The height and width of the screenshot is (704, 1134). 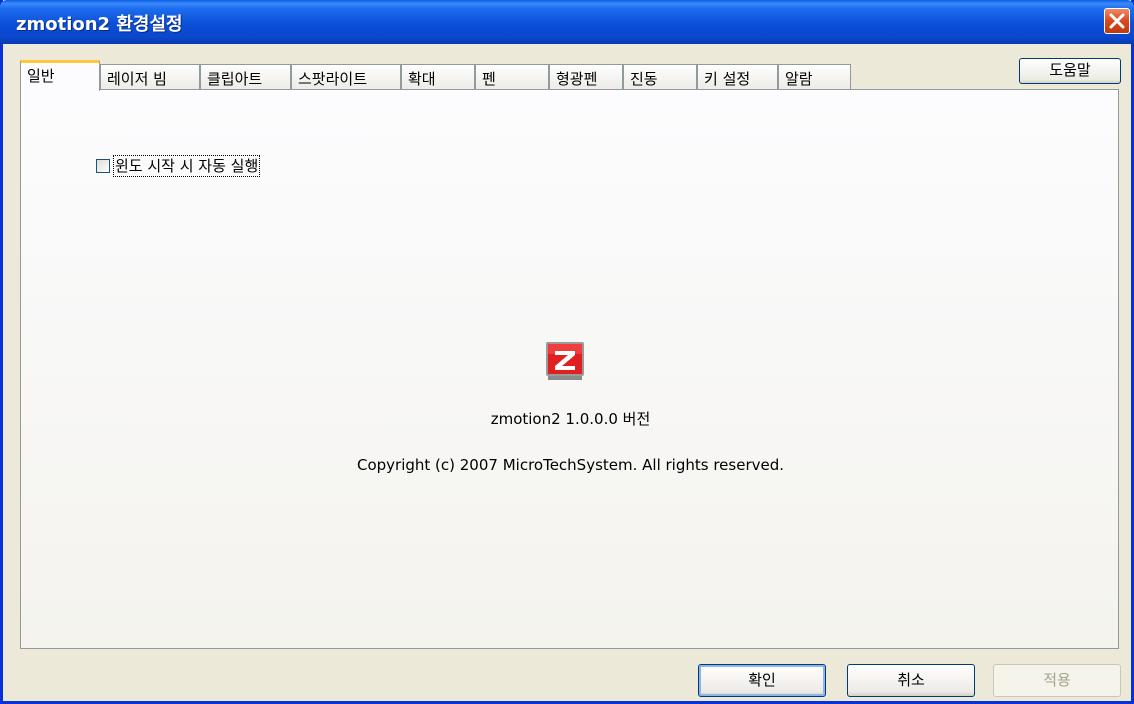 I want to click on tab-pen: 펜, so click(x=512, y=77).